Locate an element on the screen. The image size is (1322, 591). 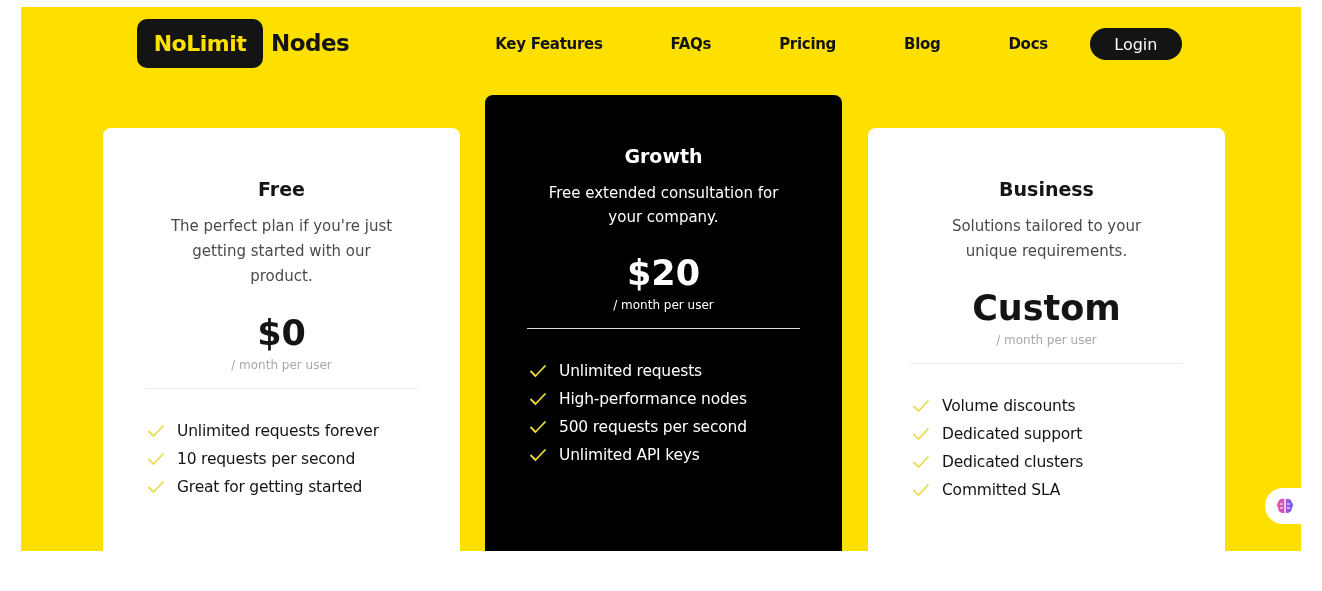
feature-text: Unlimited requests forever is located at coordinates (278, 431).